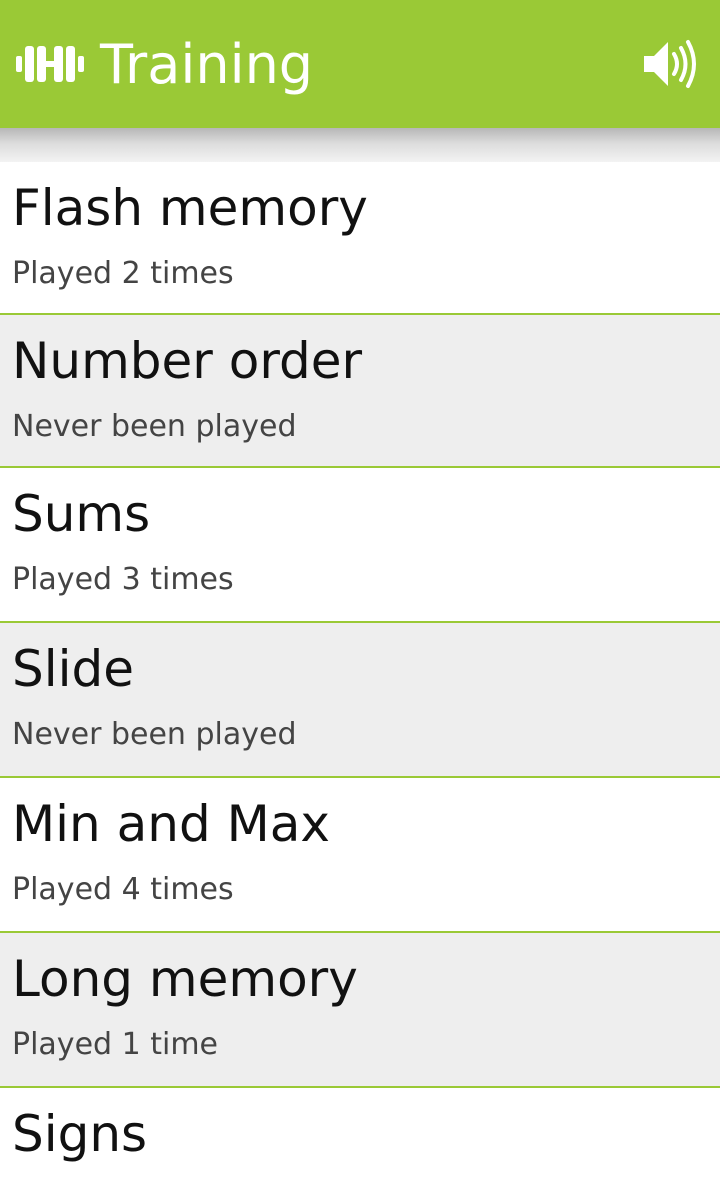 This screenshot has width=720, height=1188. I want to click on app-bar-shadow, so click(360, 145).